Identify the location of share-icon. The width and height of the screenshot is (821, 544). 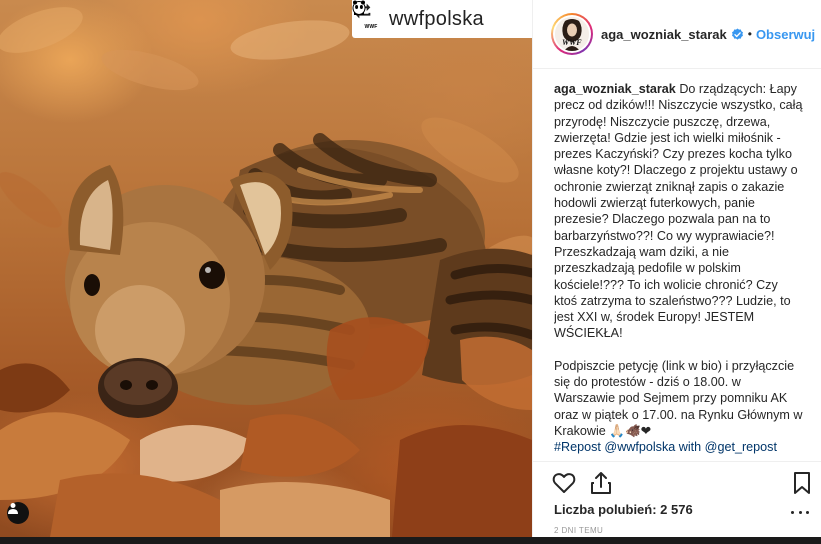
(601, 483).